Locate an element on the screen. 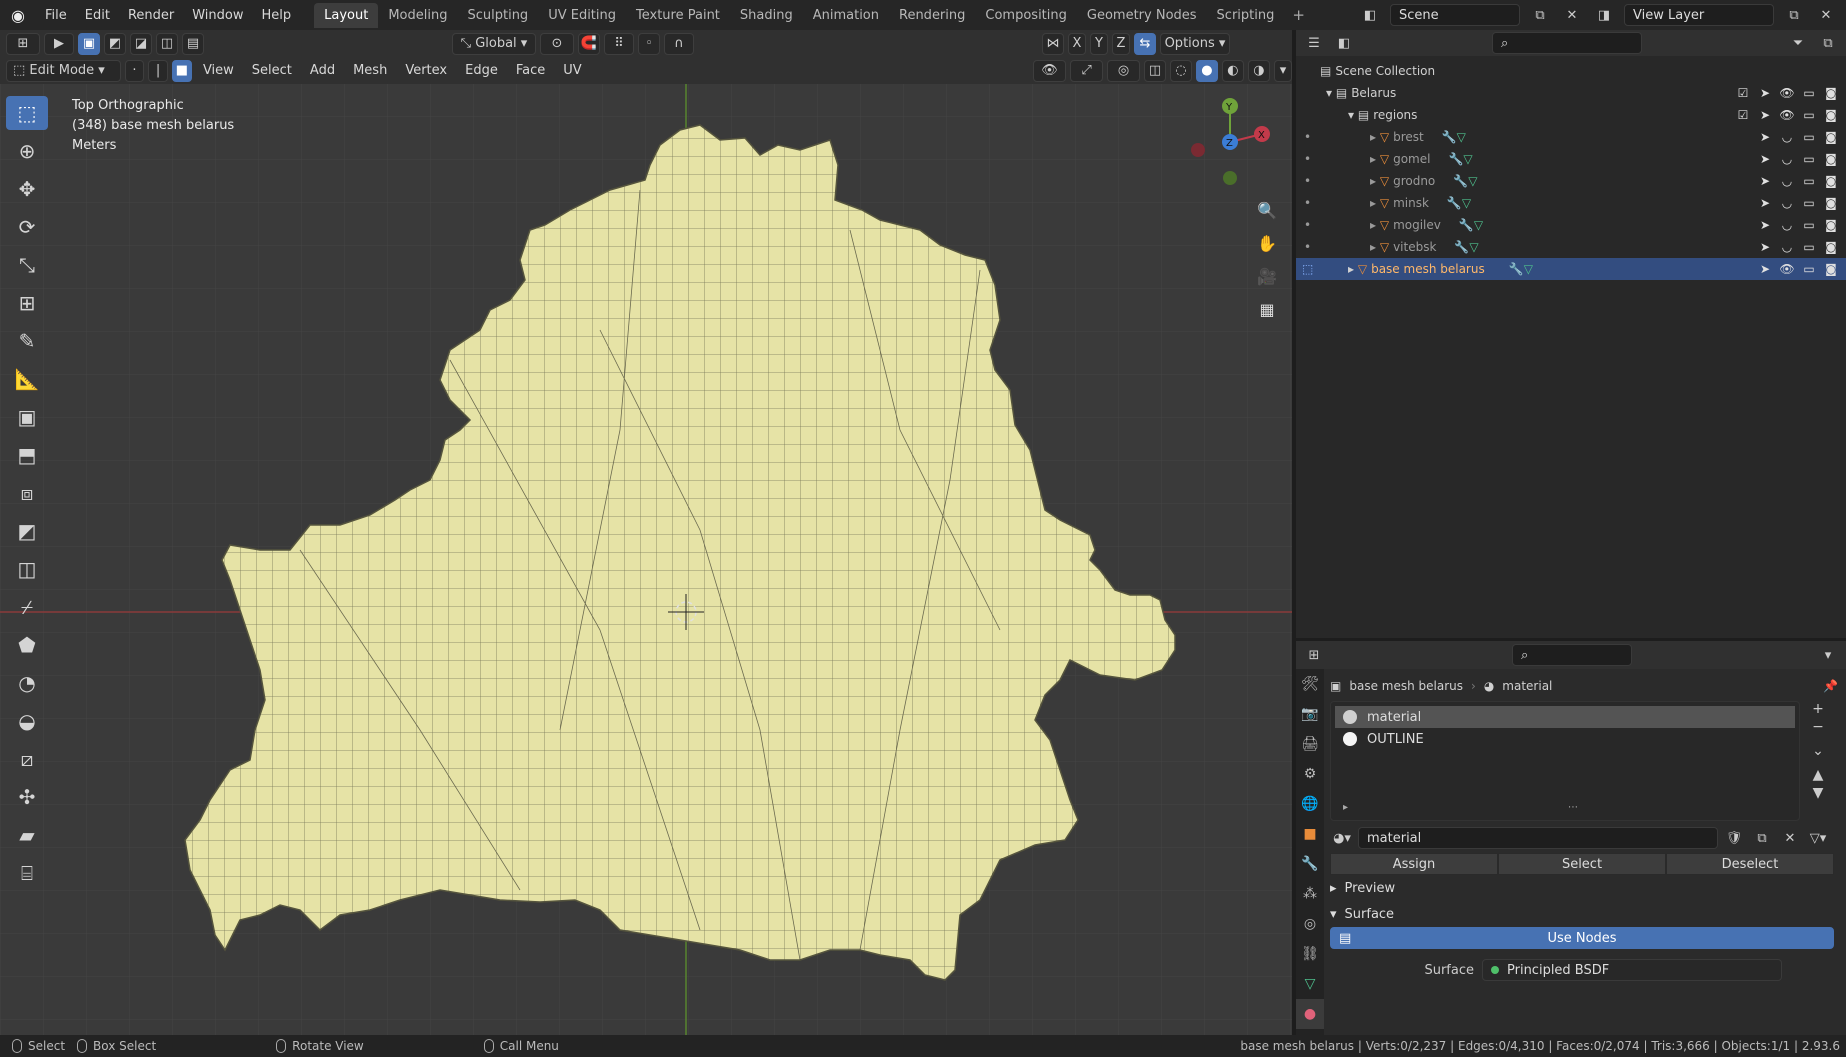  select-mode-subtract-icon: ◪ is located at coordinates (141, 43).